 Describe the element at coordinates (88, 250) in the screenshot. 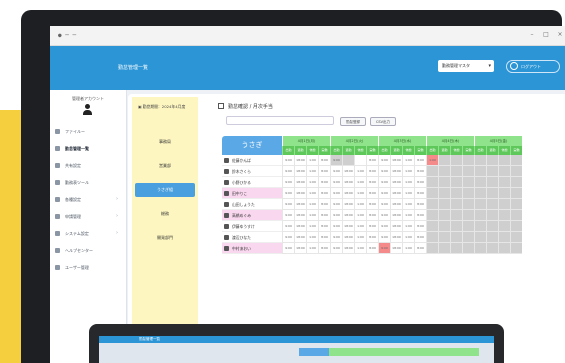

I see `sidebar-item-7: ヘルプセンター` at that location.